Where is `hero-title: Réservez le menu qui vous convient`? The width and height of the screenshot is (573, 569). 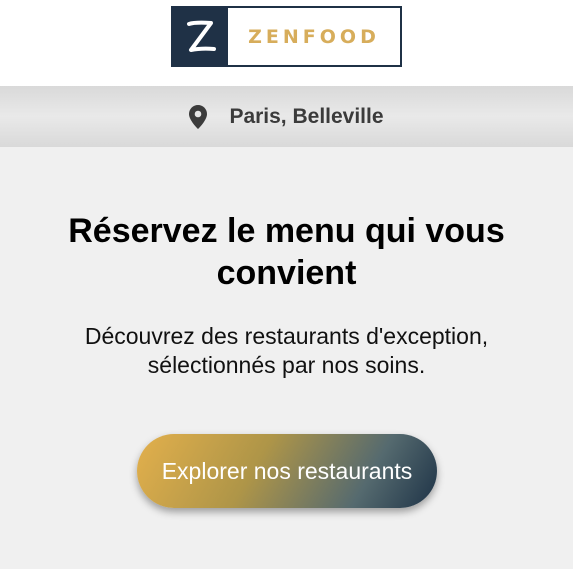
hero-title: Réservez le menu qui vous convient is located at coordinates (286, 252).